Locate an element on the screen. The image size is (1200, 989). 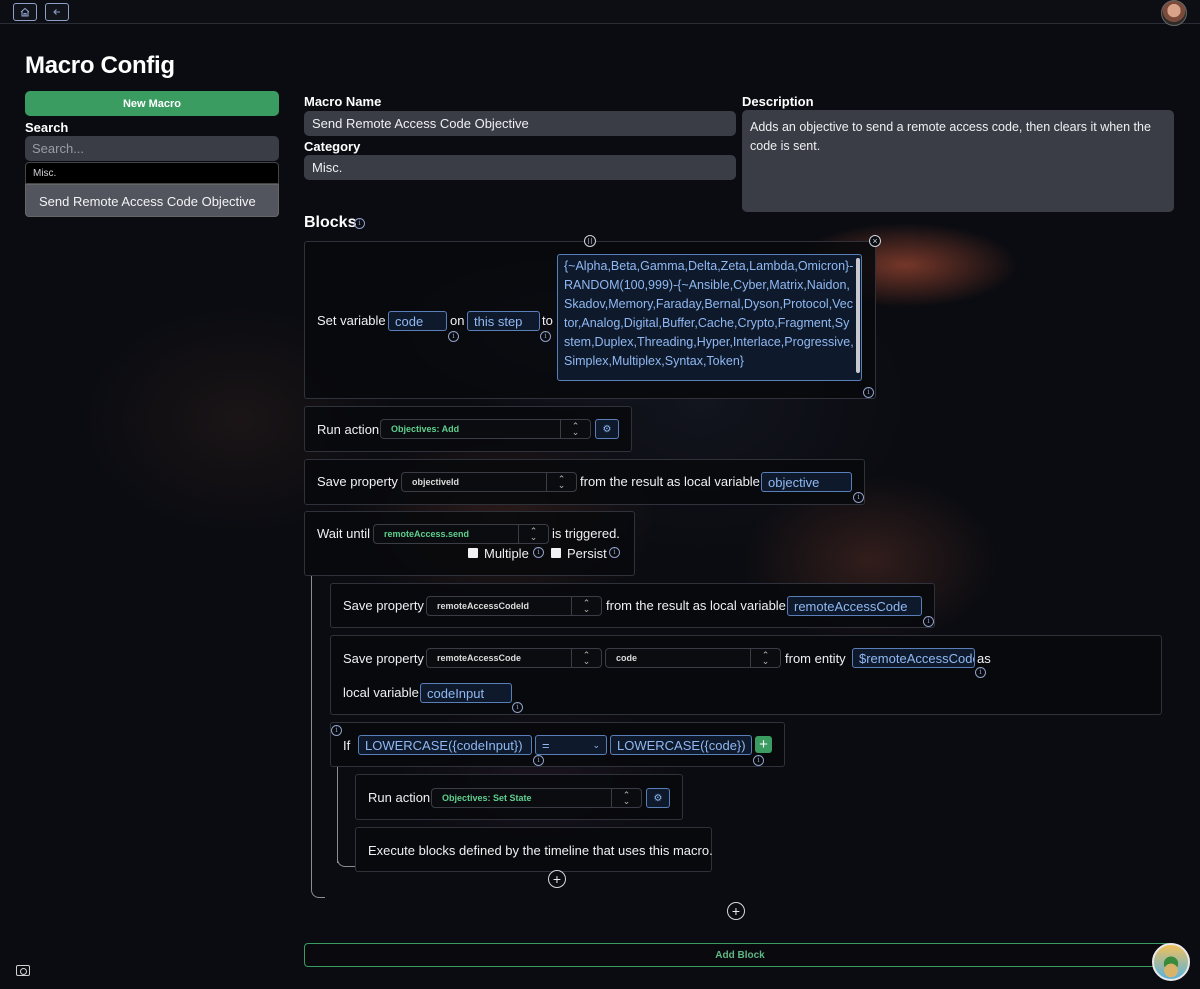
add-condition-button: + is located at coordinates (763, 744).